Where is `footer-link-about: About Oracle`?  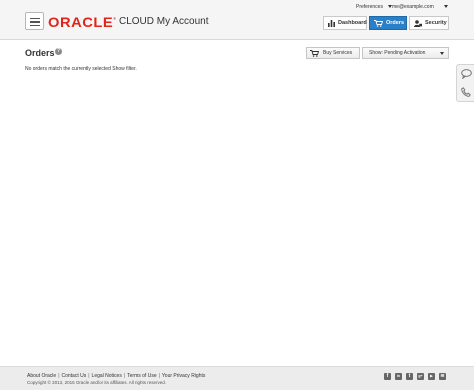 footer-link-about: About Oracle is located at coordinates (41, 376).